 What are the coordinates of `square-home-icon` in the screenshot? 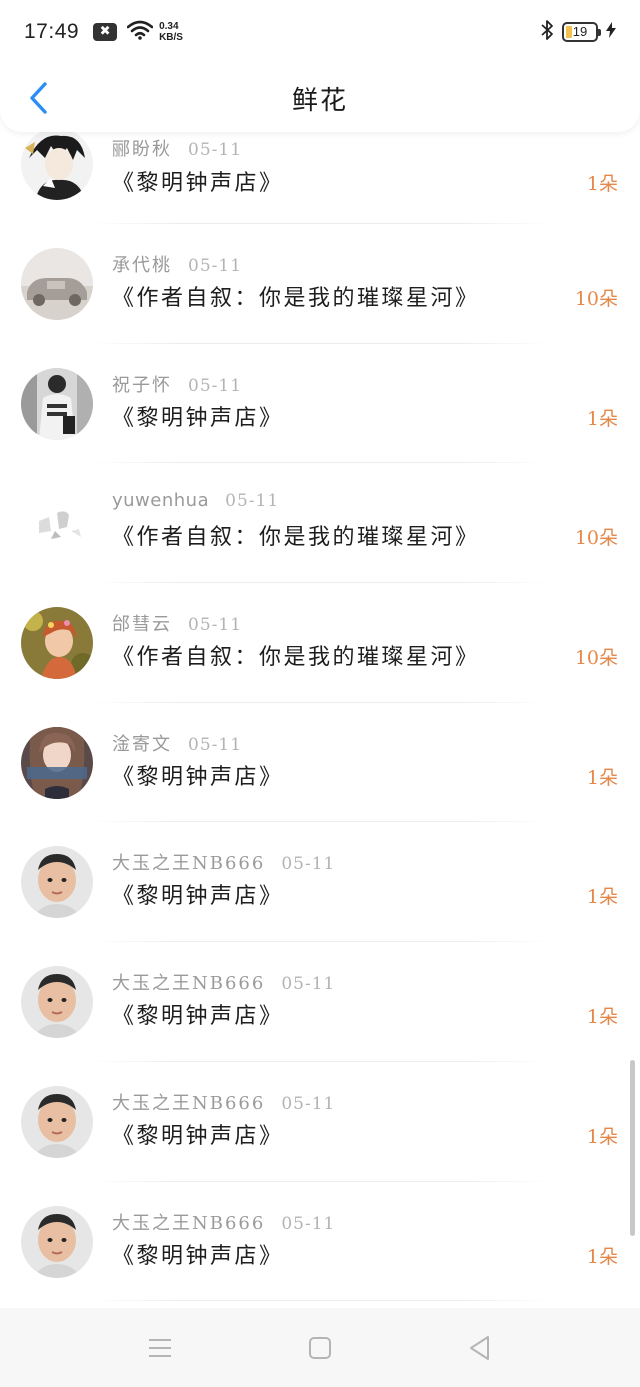 It's located at (320, 1347).